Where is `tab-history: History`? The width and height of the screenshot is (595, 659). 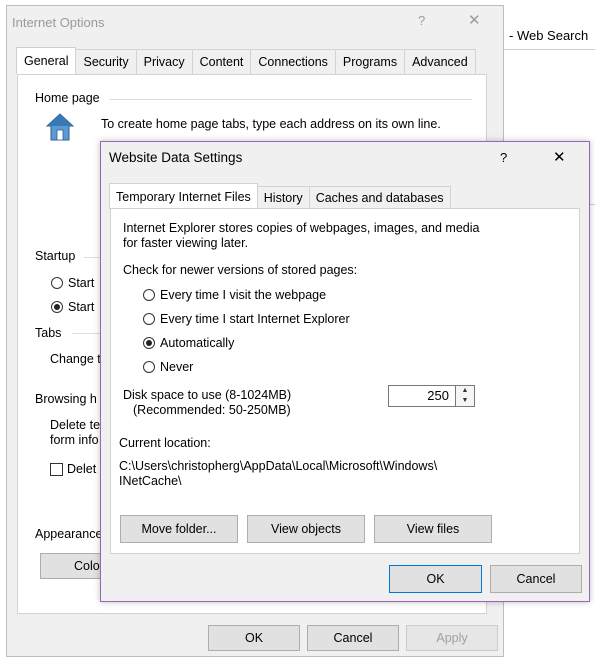
tab-history: History is located at coordinates (283, 197).